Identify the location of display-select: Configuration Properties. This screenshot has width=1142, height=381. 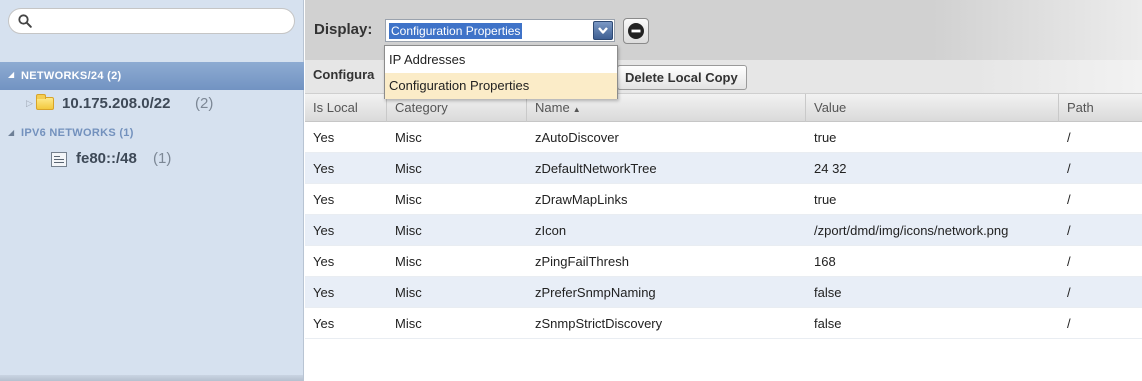
(500, 30).